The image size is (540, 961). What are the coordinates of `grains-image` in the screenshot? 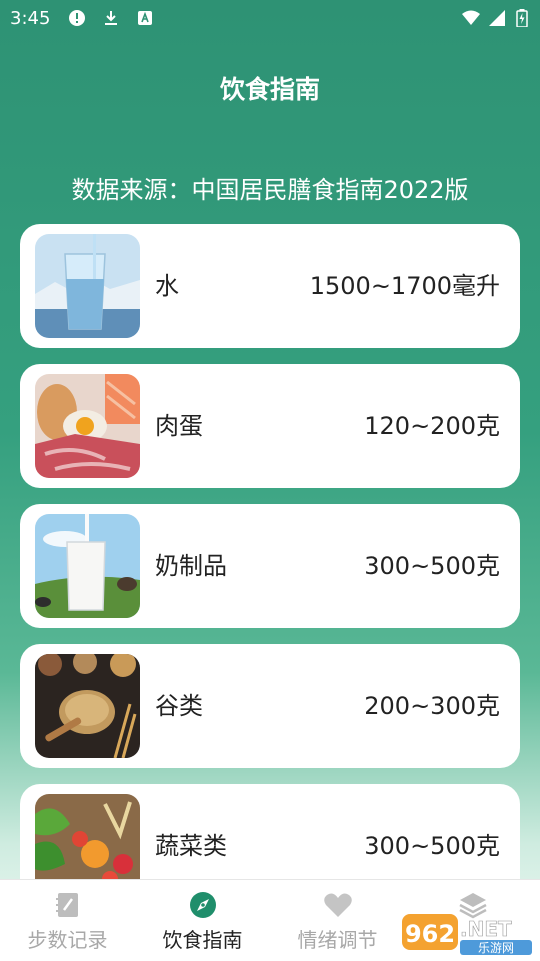 It's located at (87, 706).